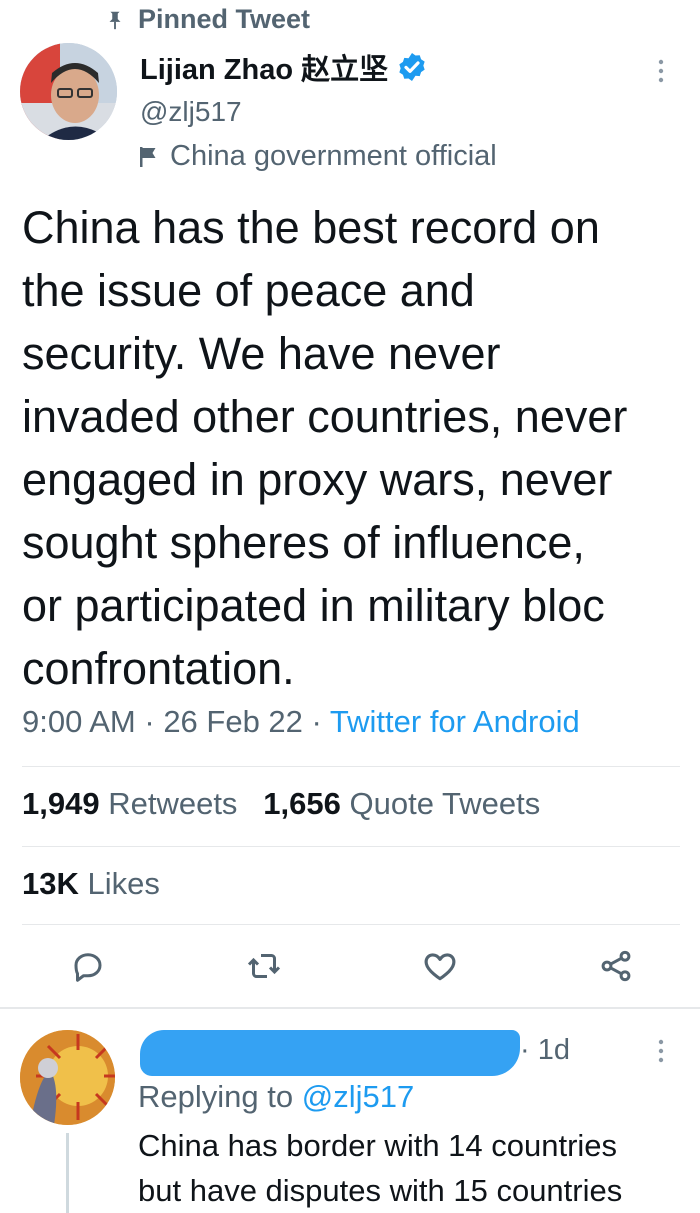  What do you see at coordinates (333, 156) in the screenshot?
I see `government-label-text: China government official` at bounding box center [333, 156].